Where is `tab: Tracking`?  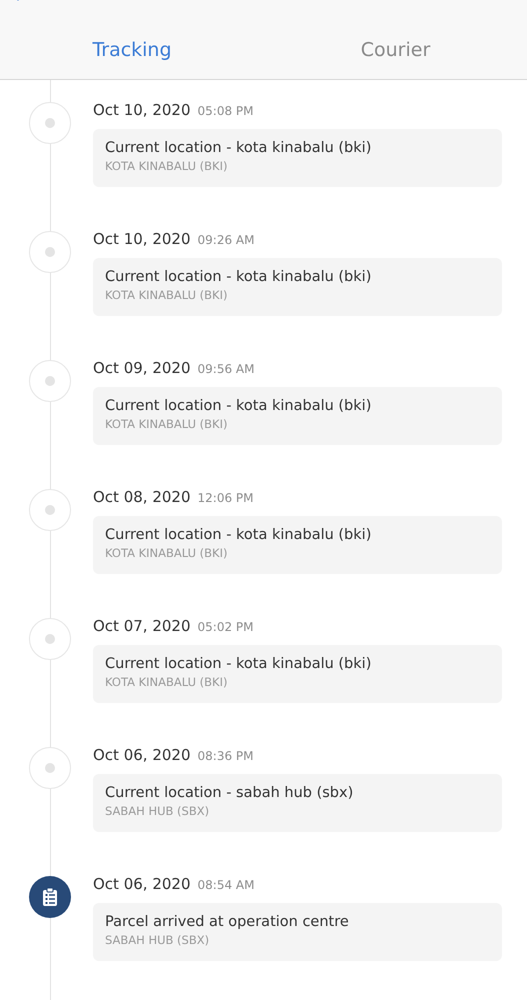
tab: Tracking is located at coordinates (132, 50).